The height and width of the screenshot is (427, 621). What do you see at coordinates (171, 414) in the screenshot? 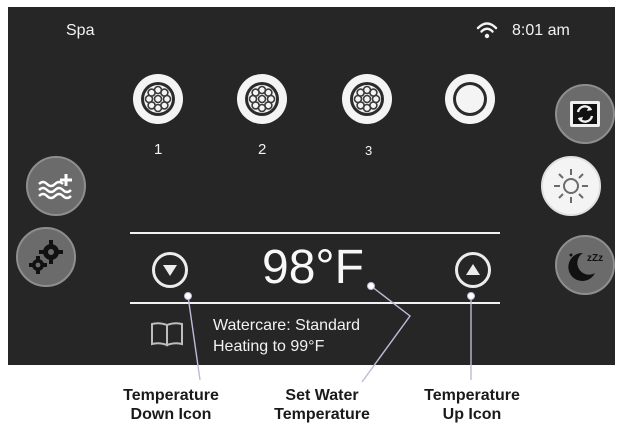
I see `caption-line: Down Icon` at bounding box center [171, 414].